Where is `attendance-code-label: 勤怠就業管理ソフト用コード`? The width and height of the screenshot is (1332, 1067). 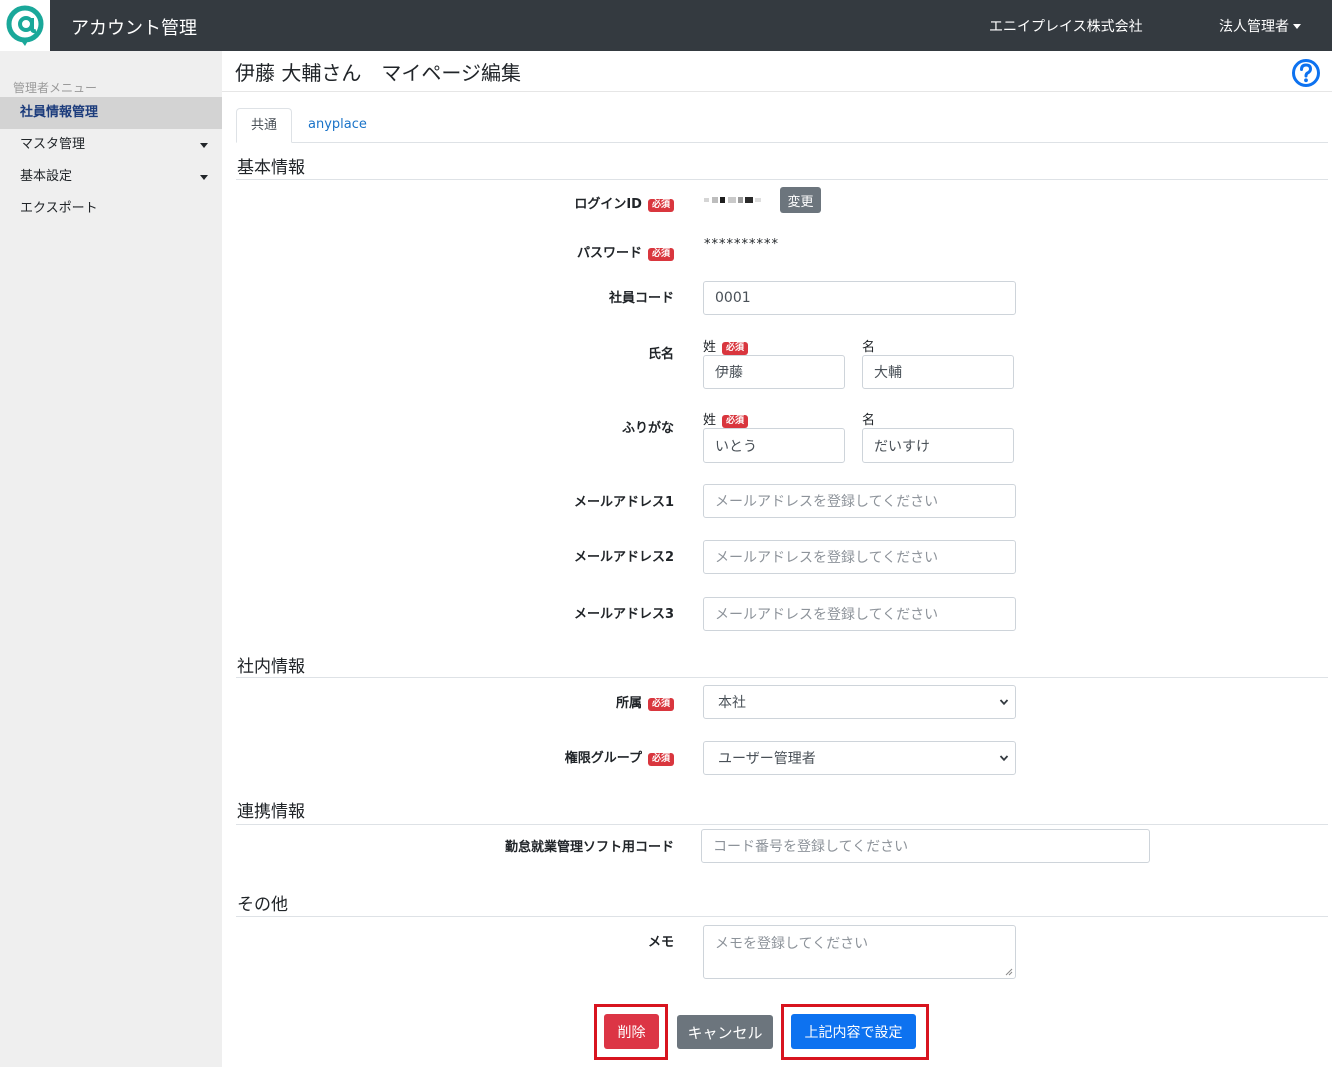
attendance-code-label: 勤怠就業管理ソフト用コード is located at coordinates (589, 847).